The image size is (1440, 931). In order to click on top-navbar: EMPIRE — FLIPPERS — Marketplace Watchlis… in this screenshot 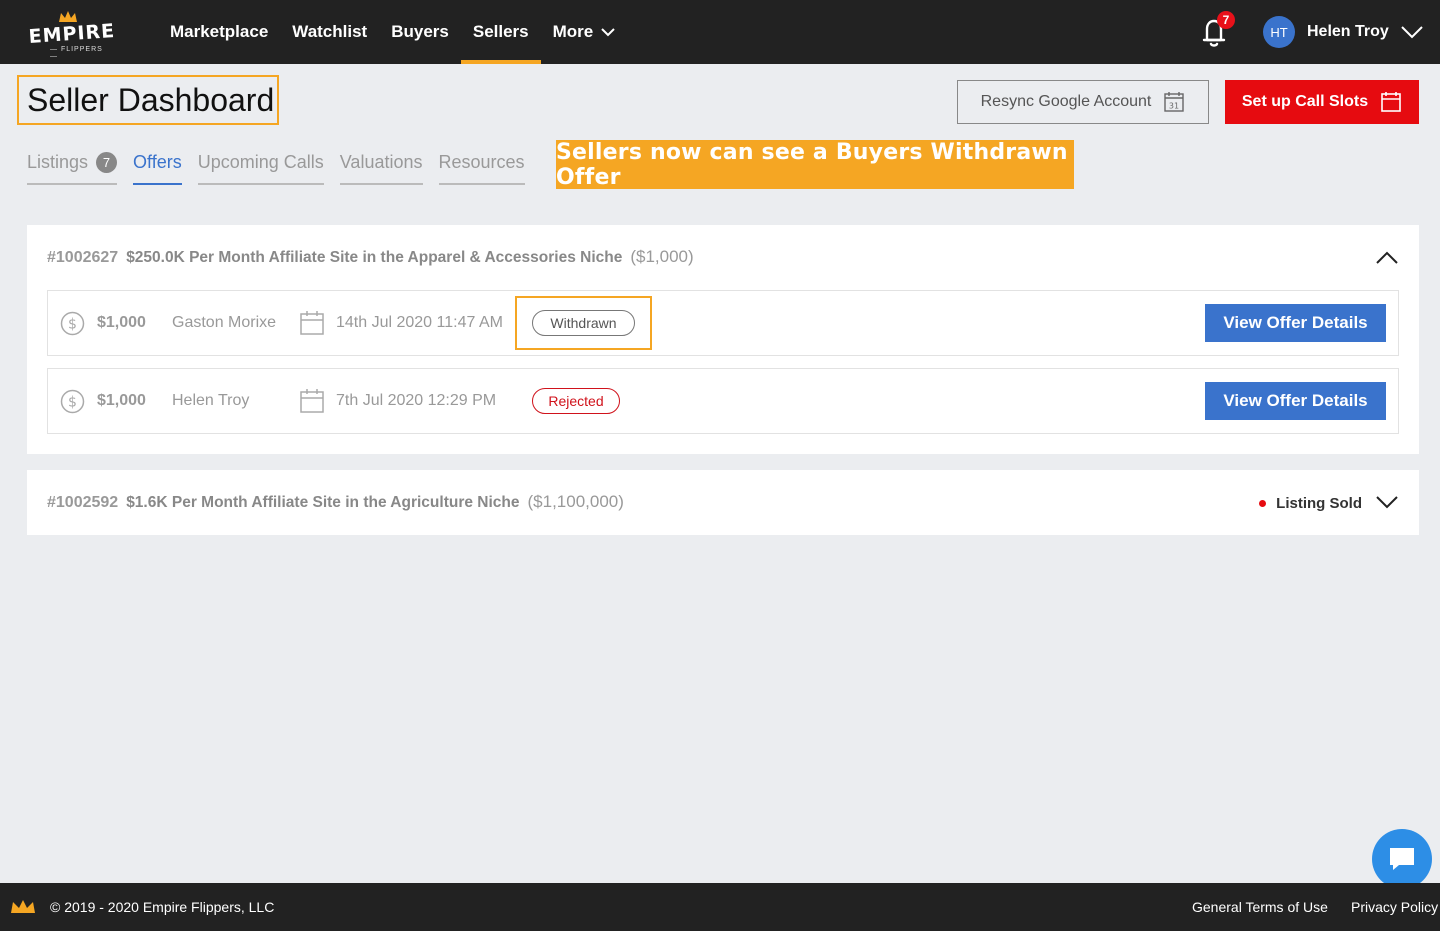, I will do `click(720, 32)`.